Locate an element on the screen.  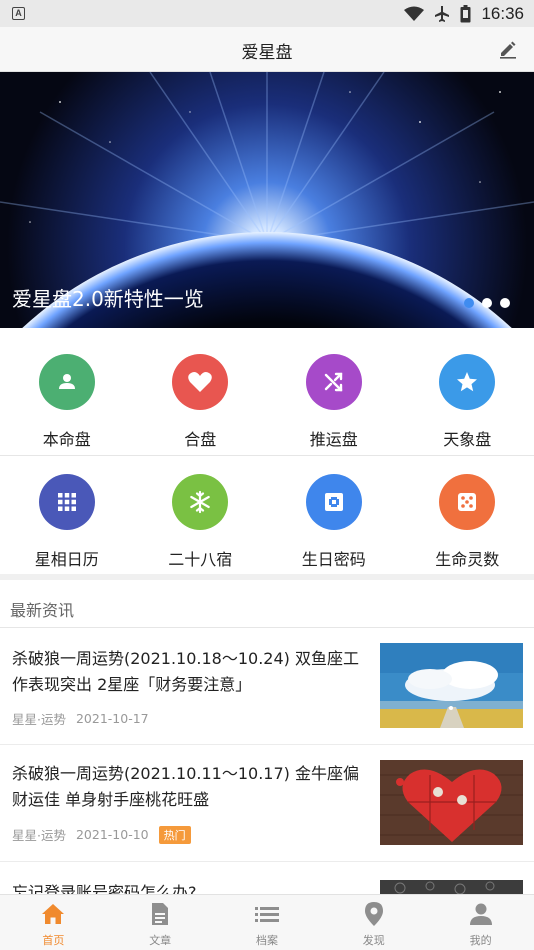
person-icon is located at coordinates (66, 381).